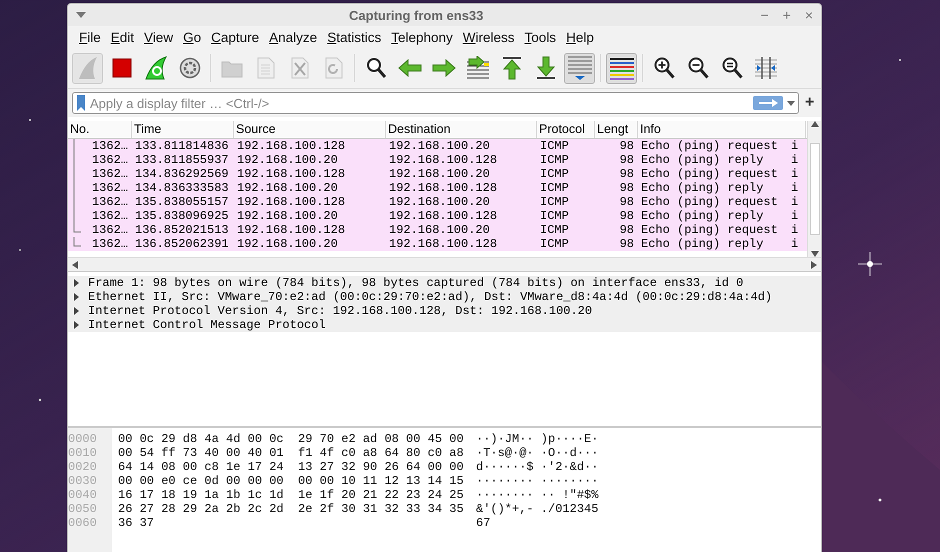  Describe the element at coordinates (444, 325) in the screenshot. I see `detail-row: Internet Control Message Protocol` at that location.